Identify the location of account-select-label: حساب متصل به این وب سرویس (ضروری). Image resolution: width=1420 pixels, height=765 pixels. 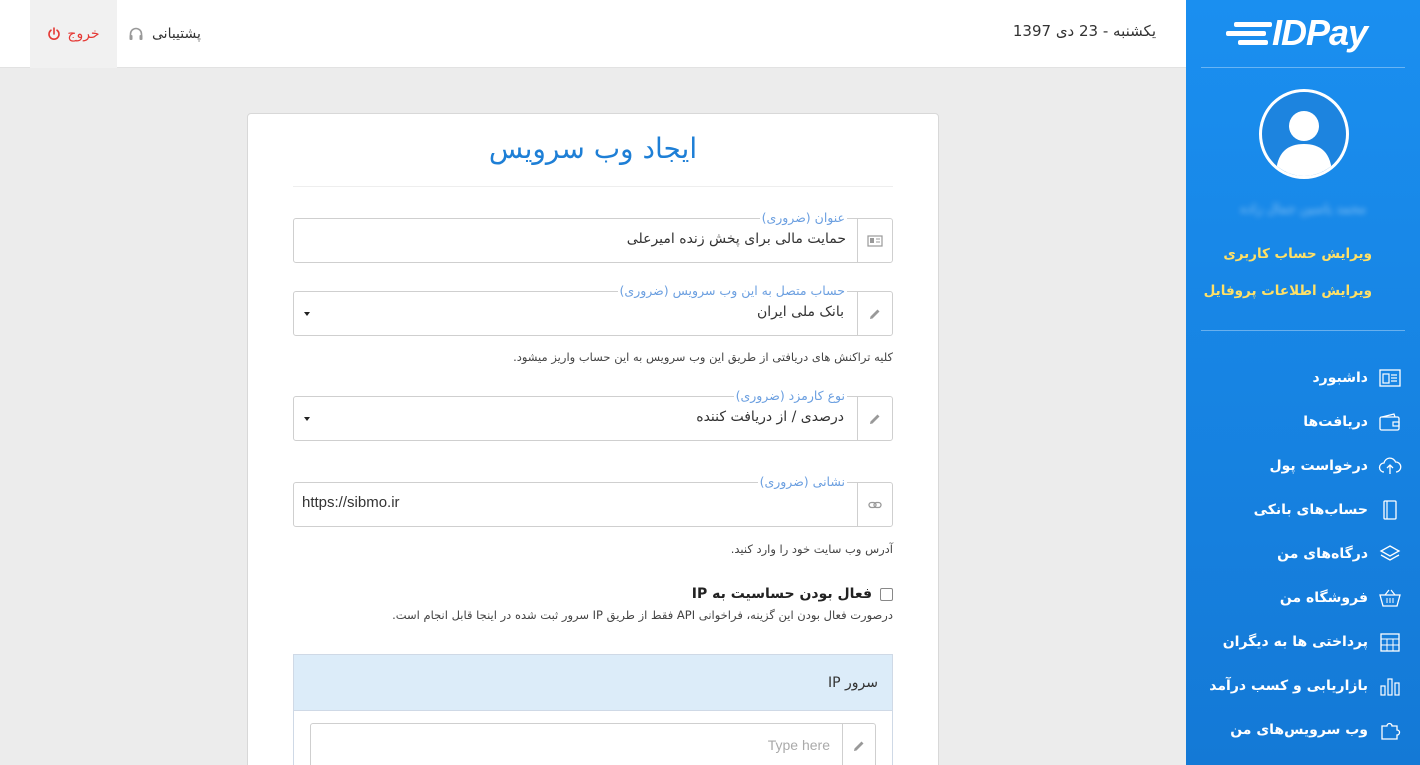
(732, 291).